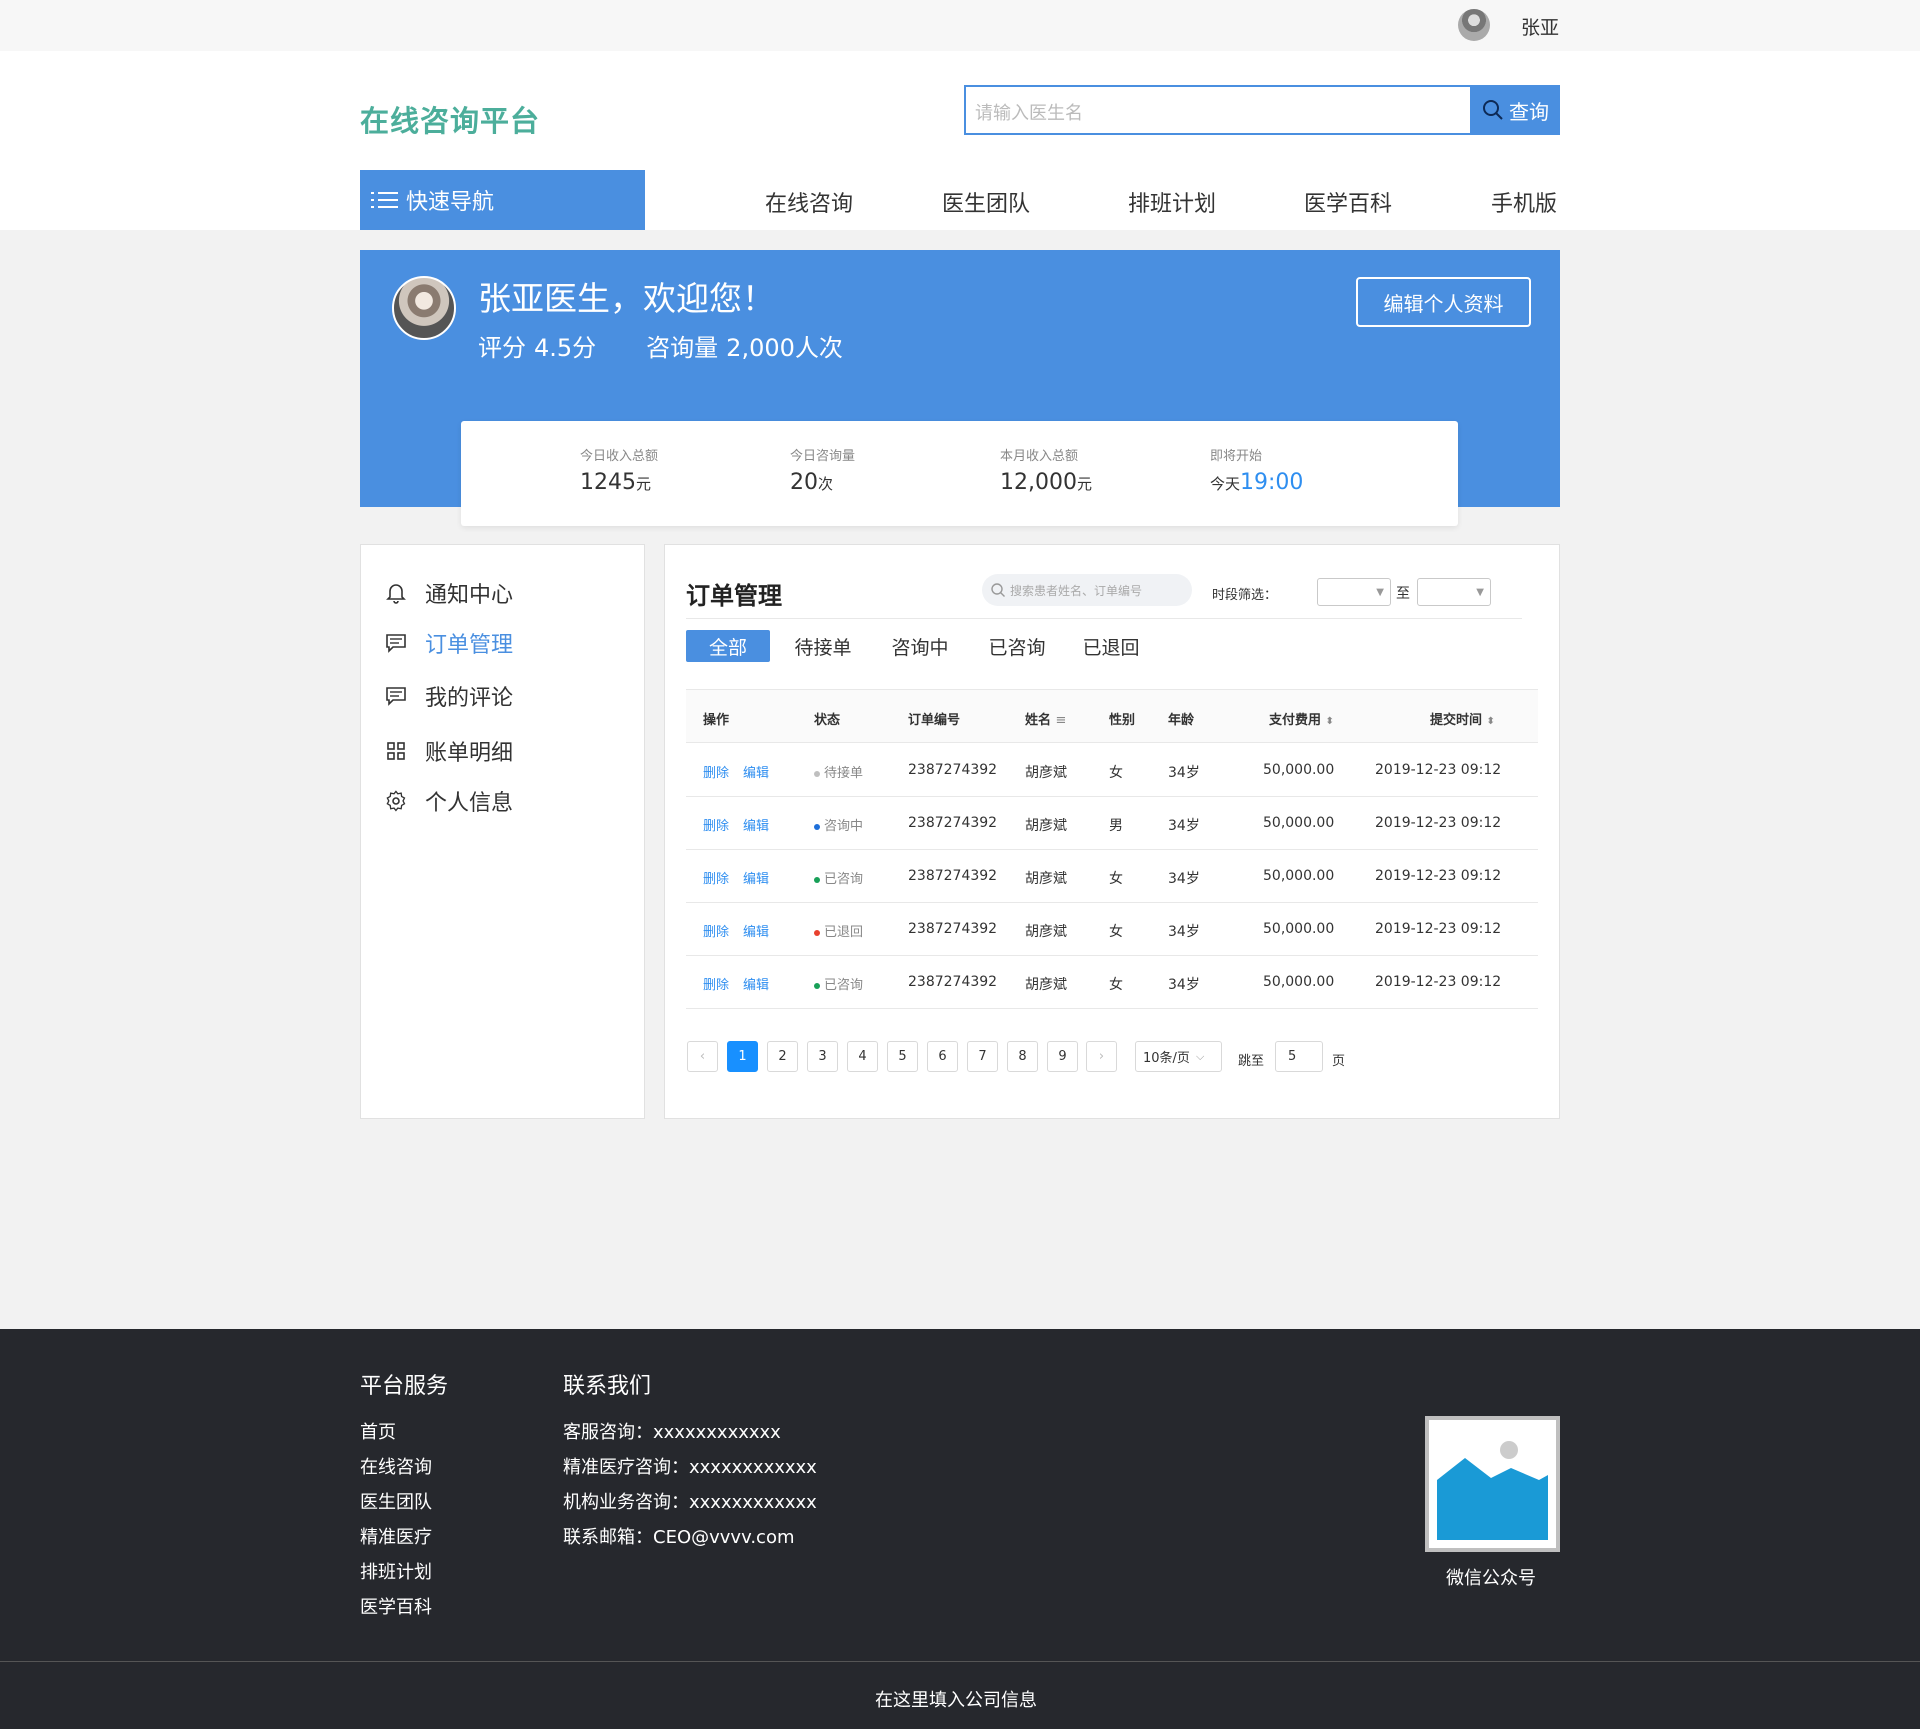 This screenshot has height=1729, width=1920. I want to click on search-button-label: 查询, so click(1529, 111).